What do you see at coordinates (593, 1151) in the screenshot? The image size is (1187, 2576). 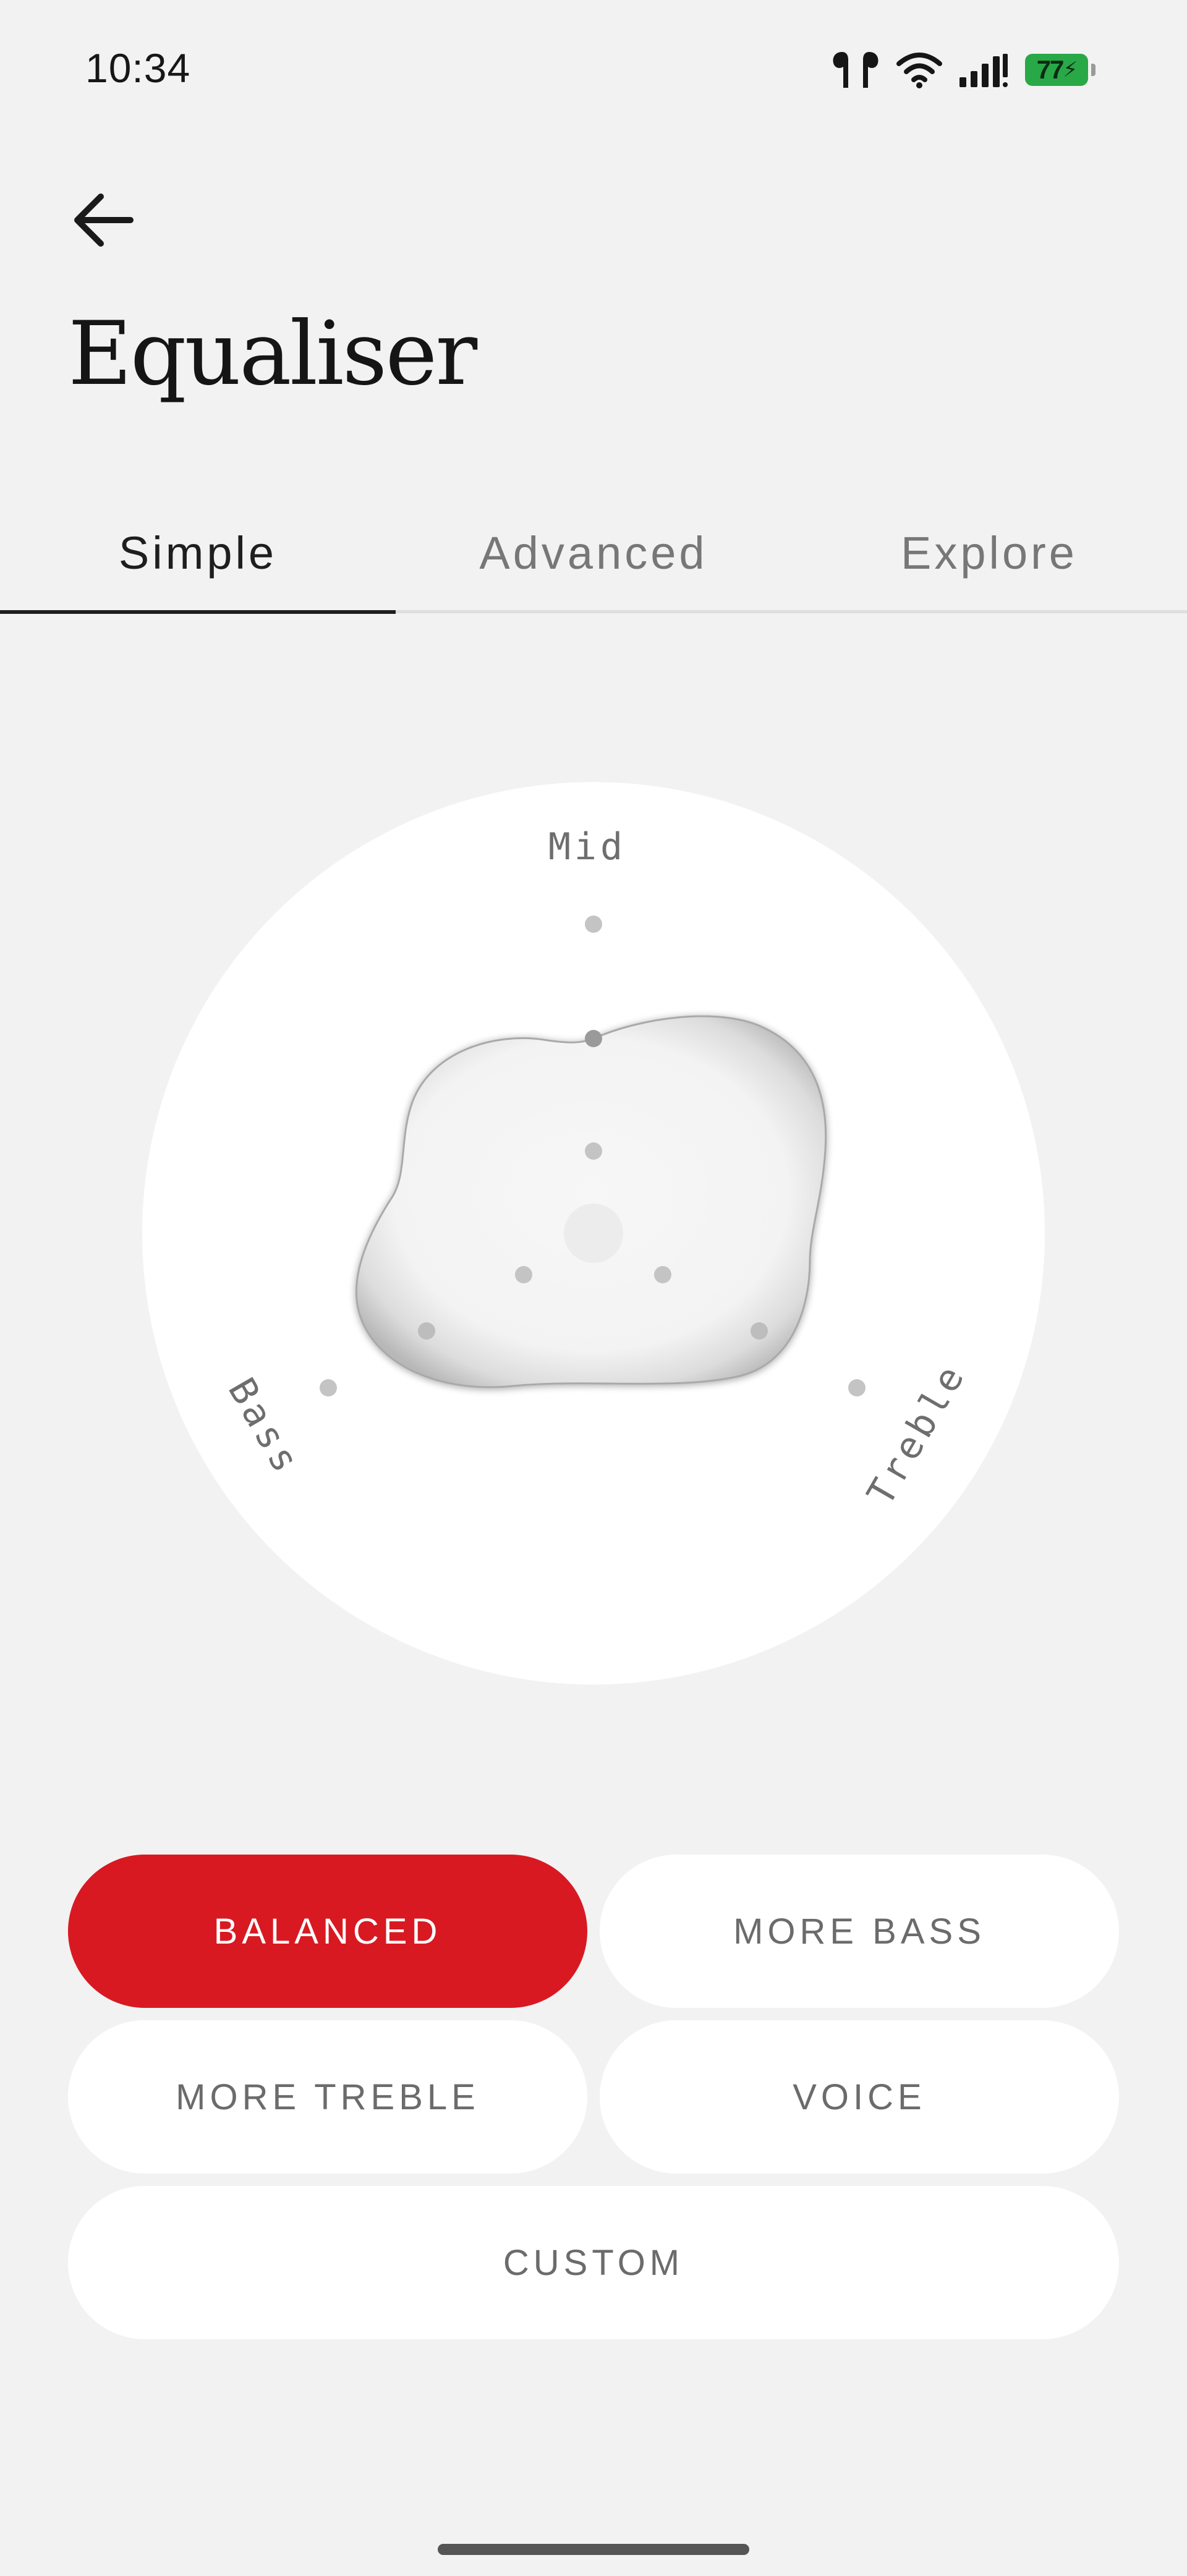 I see `mid-dot-inner` at bounding box center [593, 1151].